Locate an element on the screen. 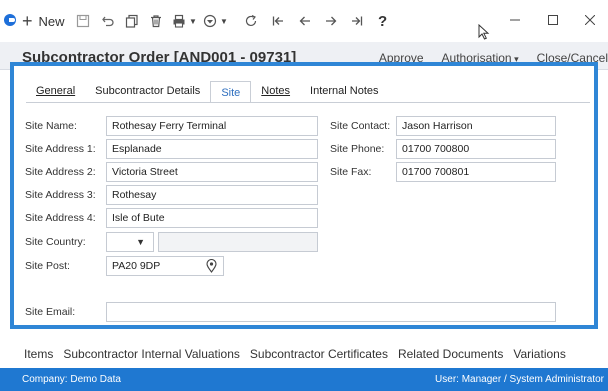 This screenshot has height=391, width=608. site-phone-label: Site Phone: is located at coordinates (357, 149).